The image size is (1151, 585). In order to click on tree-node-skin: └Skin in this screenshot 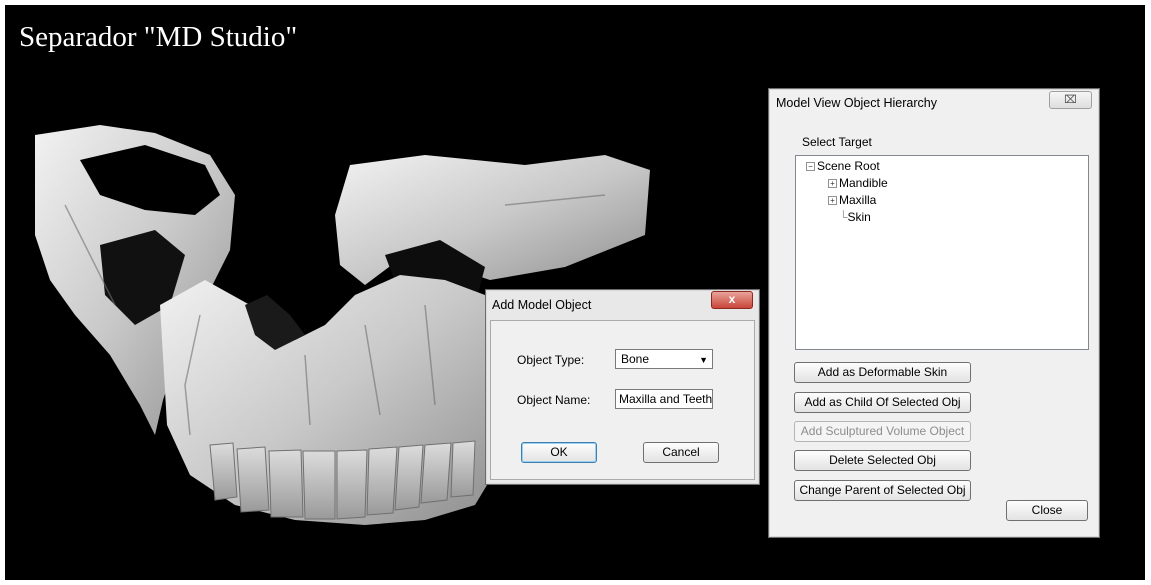, I will do `click(855, 217)`.